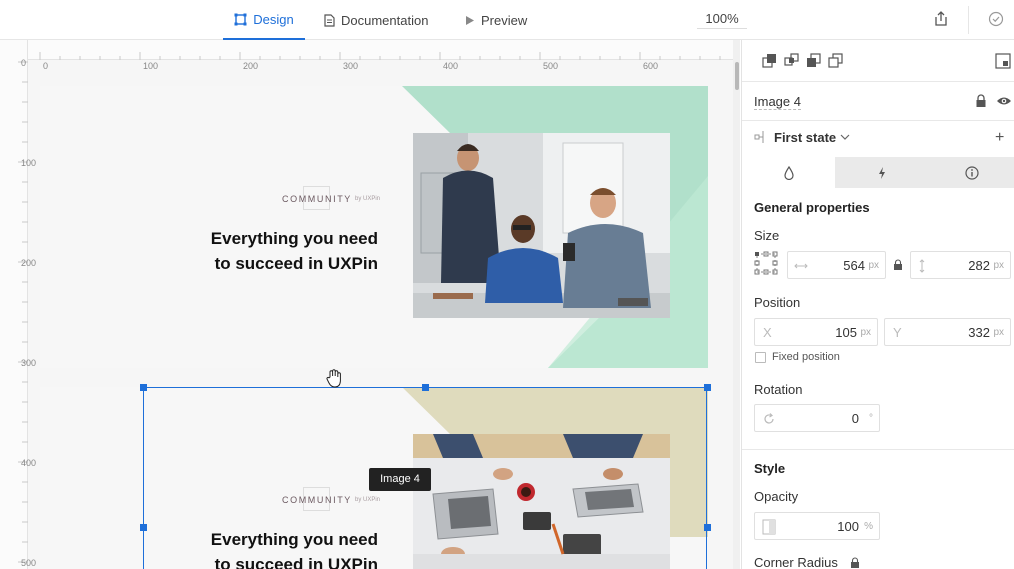 This screenshot has height=569, width=1014. Describe the element at coordinates (817, 526) in the screenshot. I see `opacity-input: 100 %` at that location.